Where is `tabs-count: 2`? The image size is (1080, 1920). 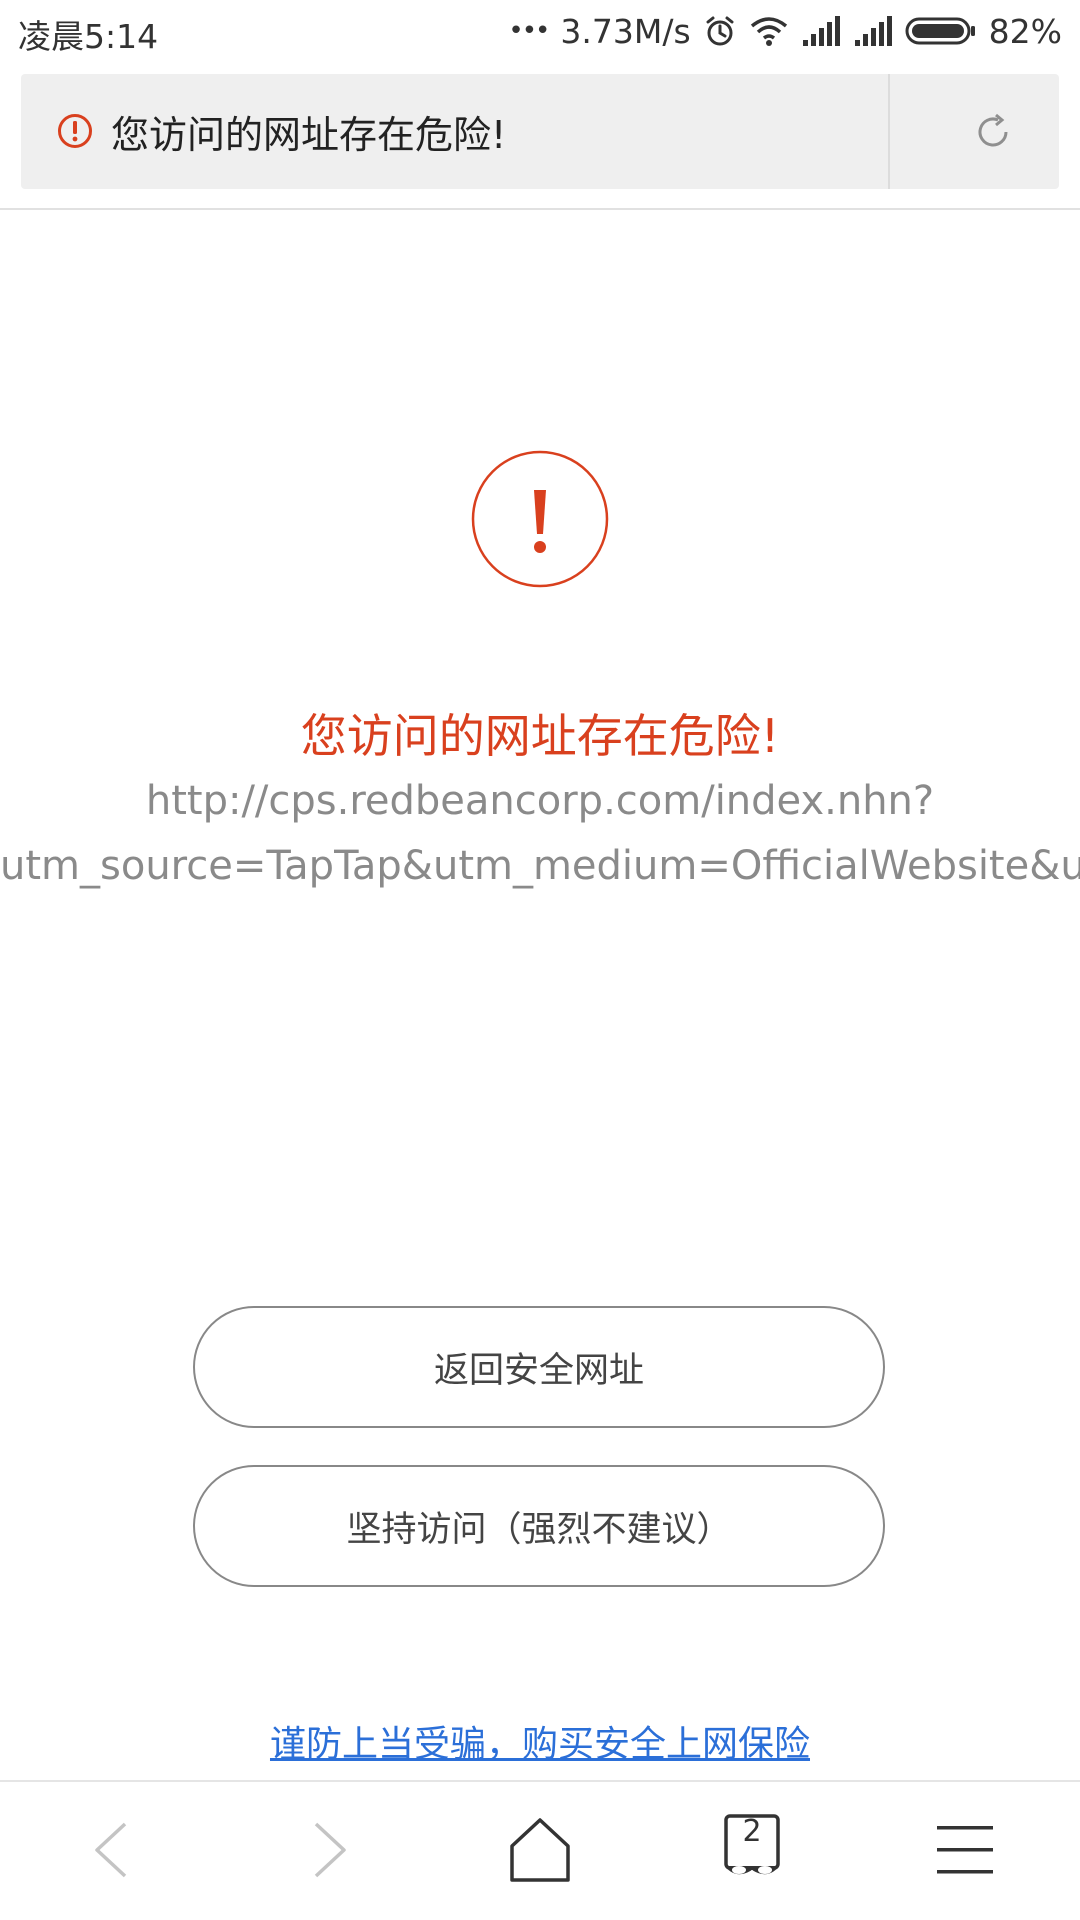
tabs-count: 2 is located at coordinates (752, 1831).